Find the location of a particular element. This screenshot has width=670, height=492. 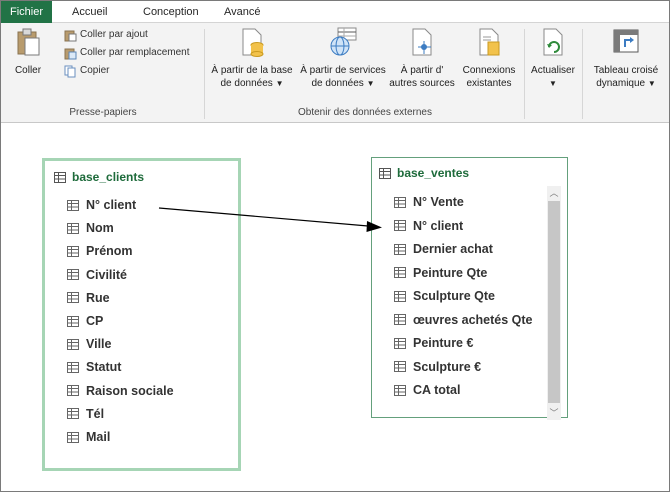

from-other-sources-button: À partir d' autres sources is located at coordinates (422, 58).